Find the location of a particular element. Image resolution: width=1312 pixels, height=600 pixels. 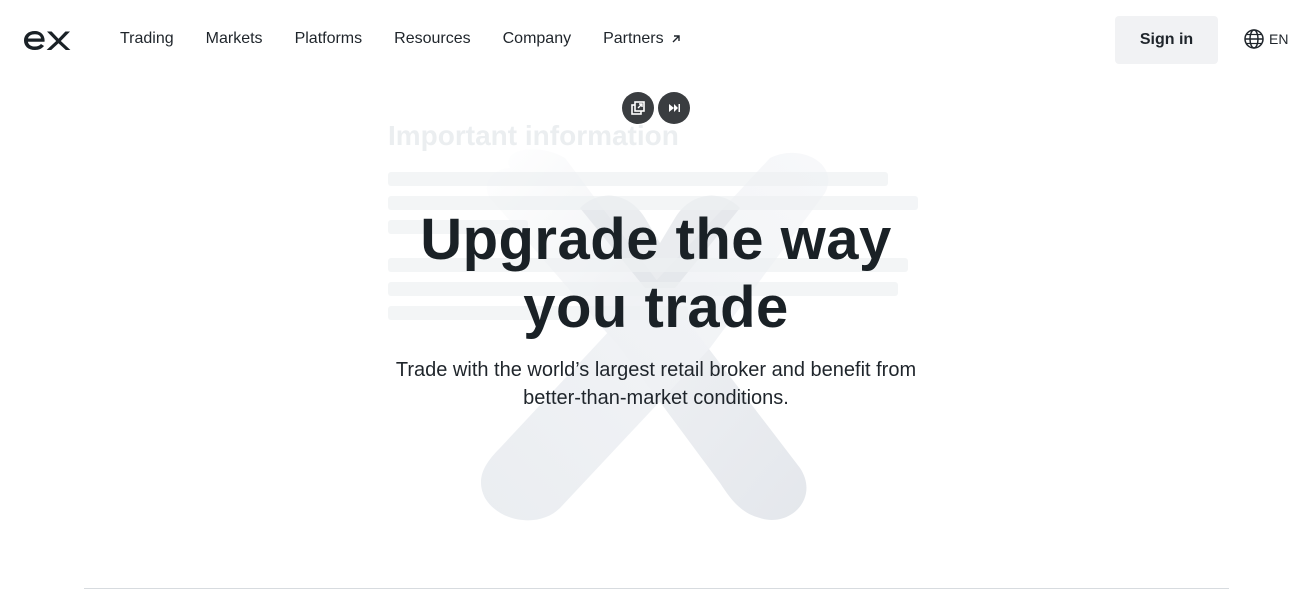

popout-button is located at coordinates (638, 108).